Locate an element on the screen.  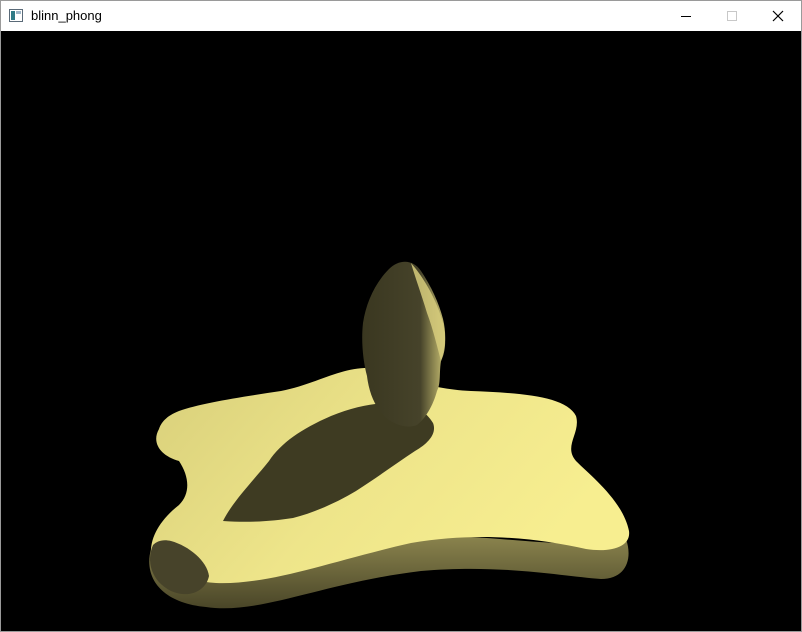
minimize-button is located at coordinates (686, 16).